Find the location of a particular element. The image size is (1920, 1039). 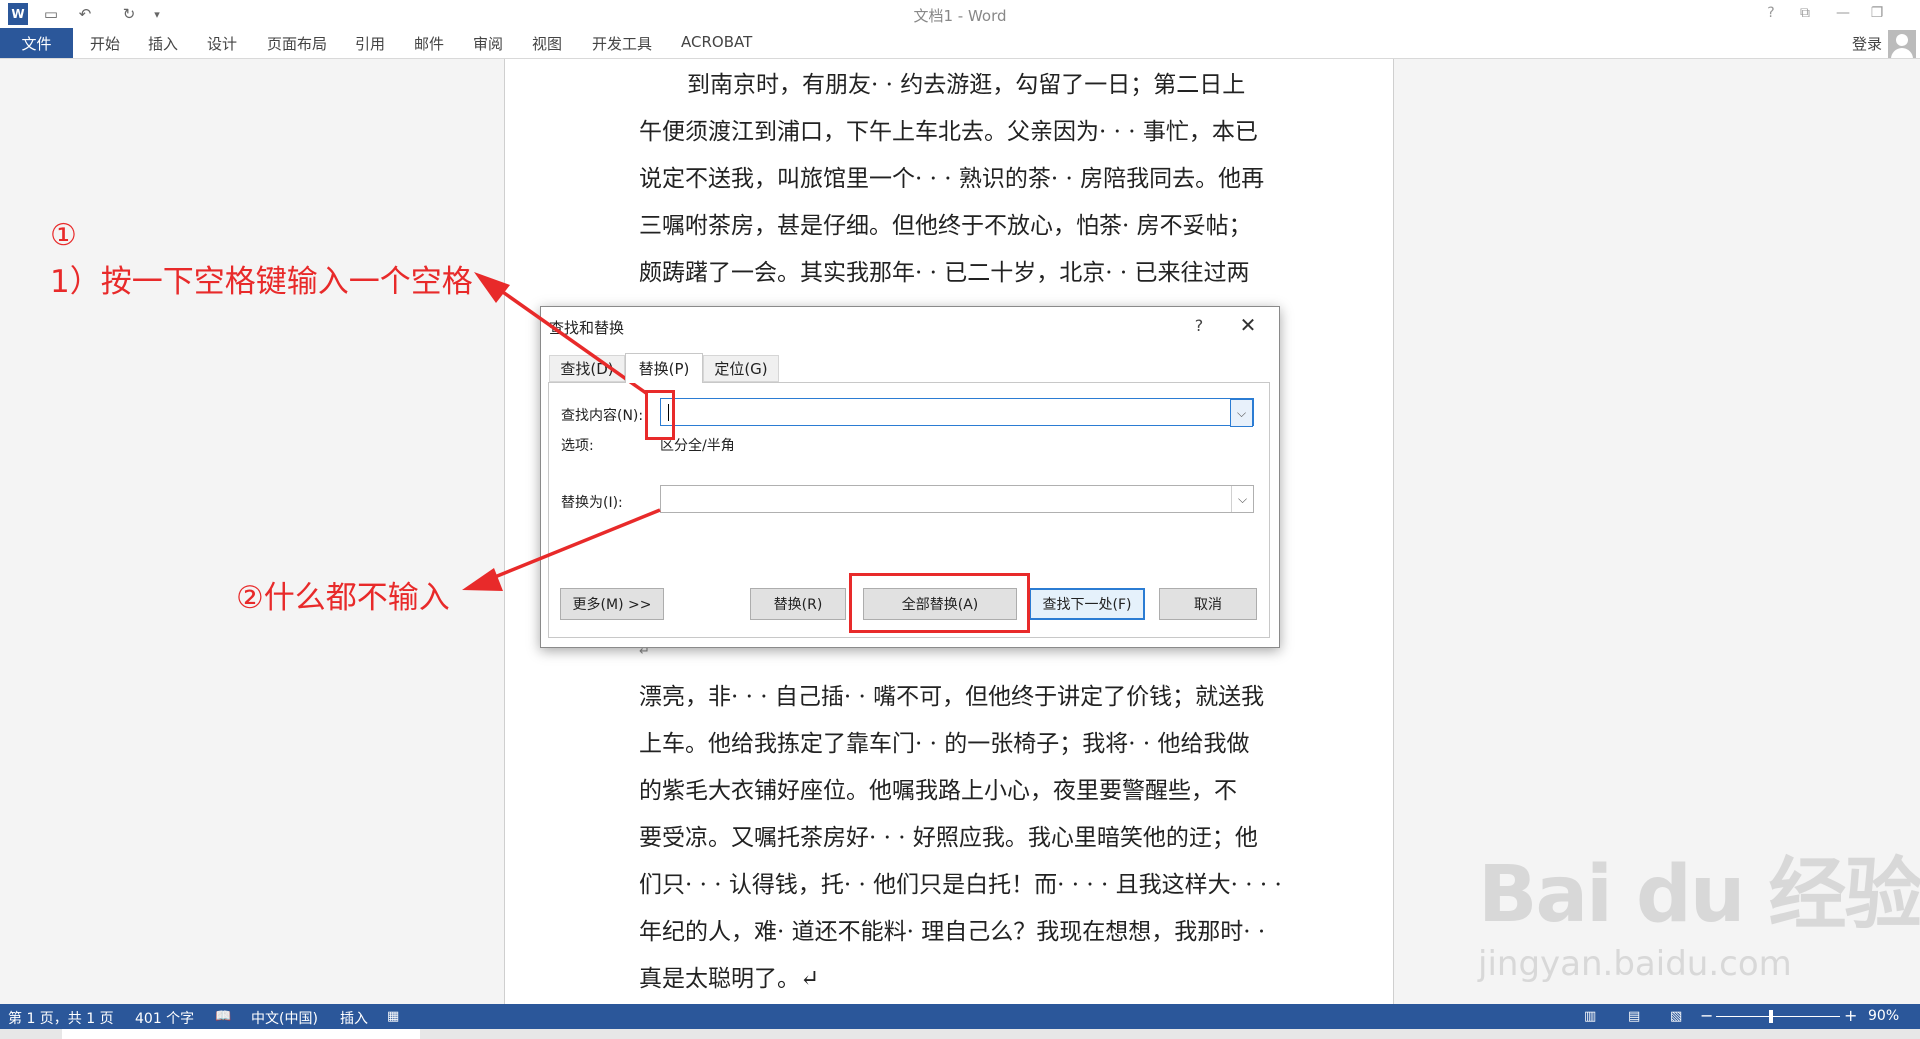

tab-find: 查找(D) is located at coordinates (587, 368).